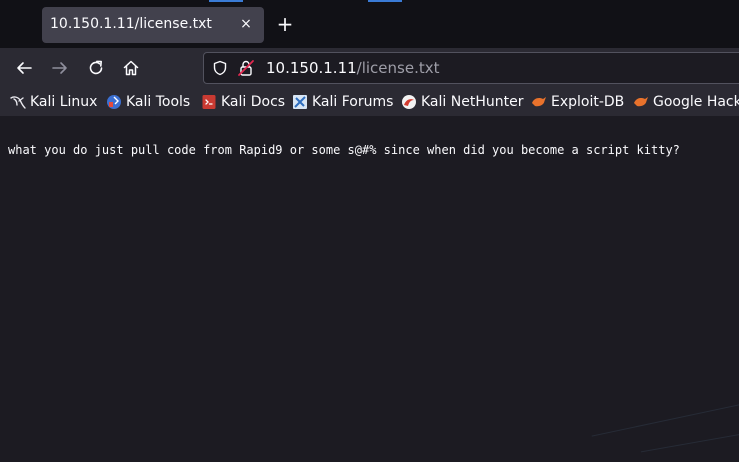 This screenshot has height=462, width=739. I want to click on forward-button, so click(60, 68).